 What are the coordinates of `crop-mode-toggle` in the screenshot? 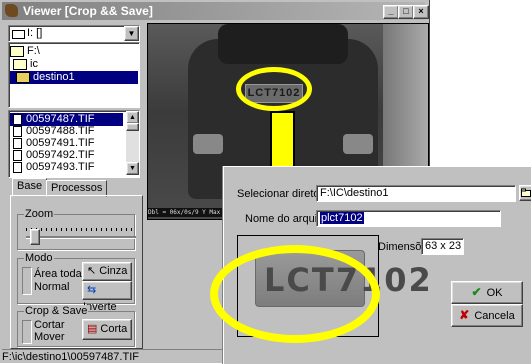 It's located at (27, 332).